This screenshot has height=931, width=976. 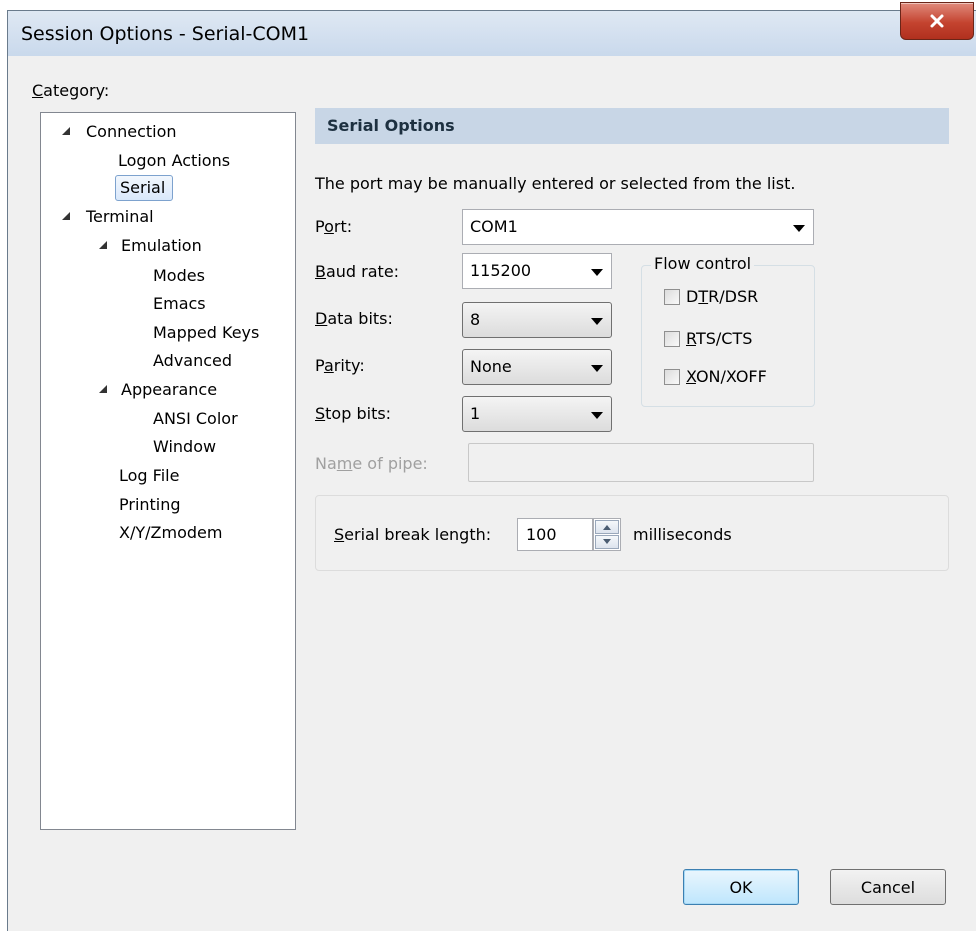 I want to click on ok-button: OK, so click(x=741, y=887).